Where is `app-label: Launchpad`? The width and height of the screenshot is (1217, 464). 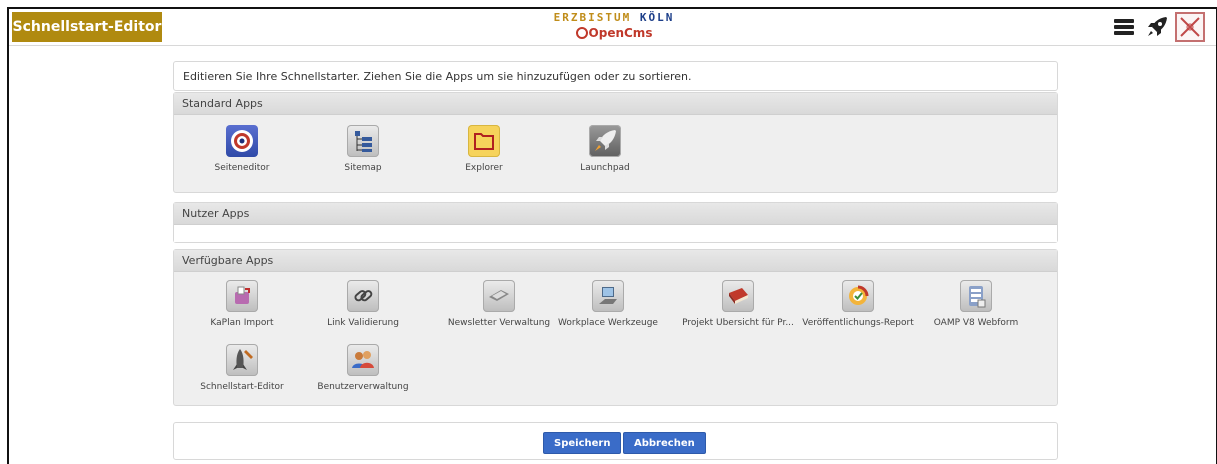 app-label: Launchpad is located at coordinates (605, 168).